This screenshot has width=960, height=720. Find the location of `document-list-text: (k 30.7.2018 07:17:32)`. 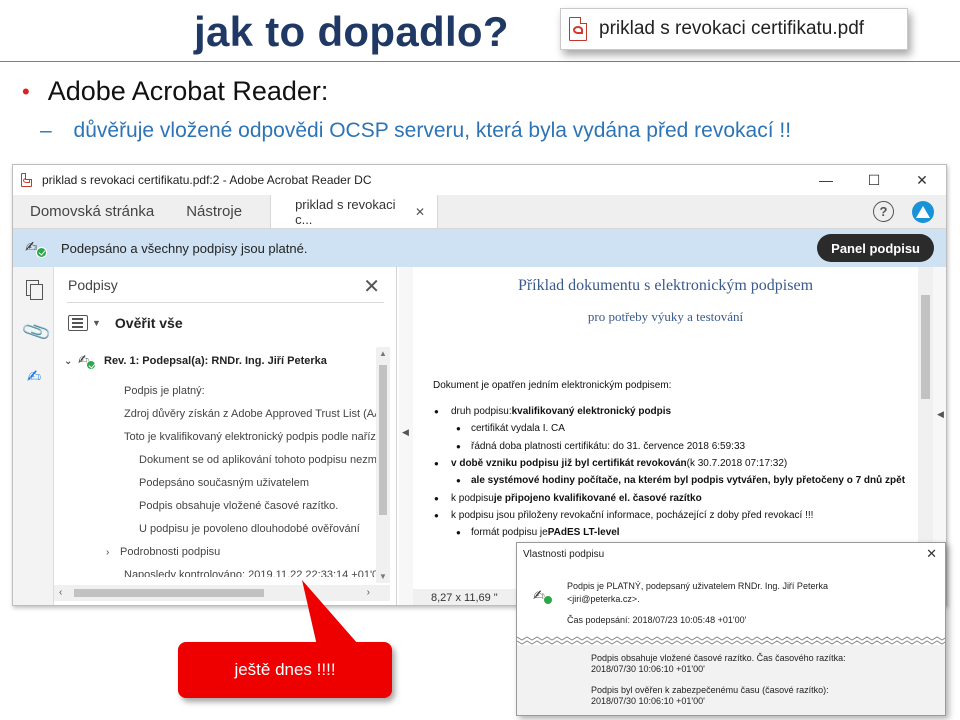

document-list-text: (k 30.7.2018 07:17:32) is located at coordinates (737, 464).